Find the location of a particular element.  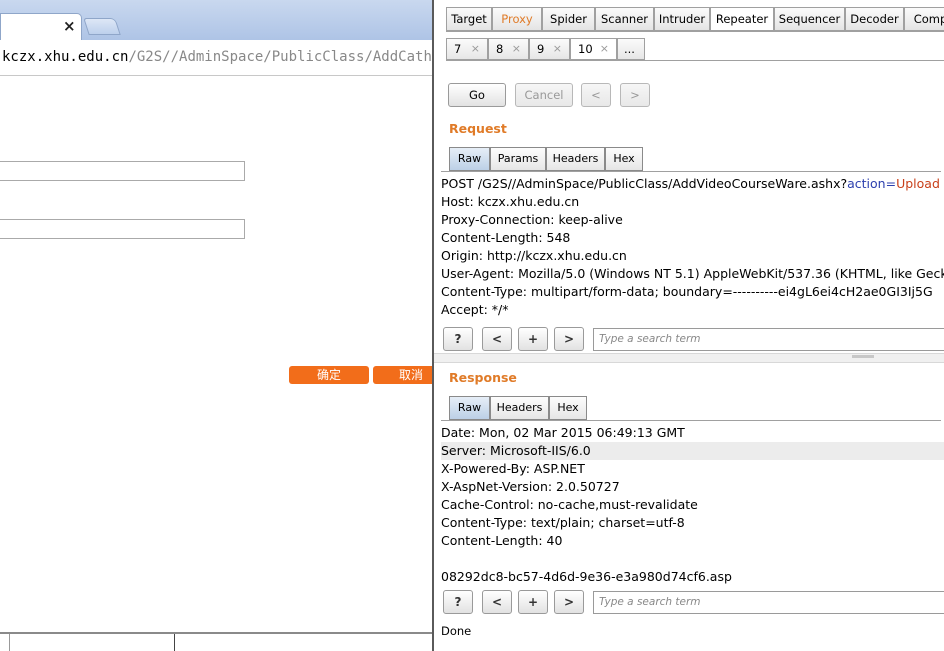

query-param-value: Upload is located at coordinates (918, 183).